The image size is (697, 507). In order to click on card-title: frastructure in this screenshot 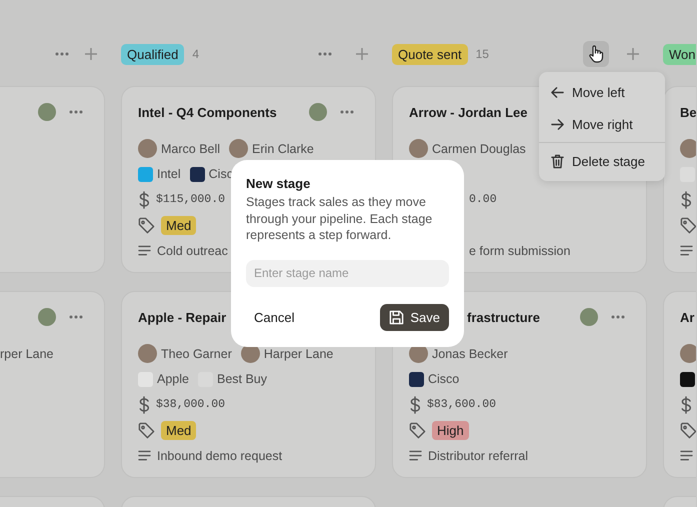, I will do `click(503, 317)`.